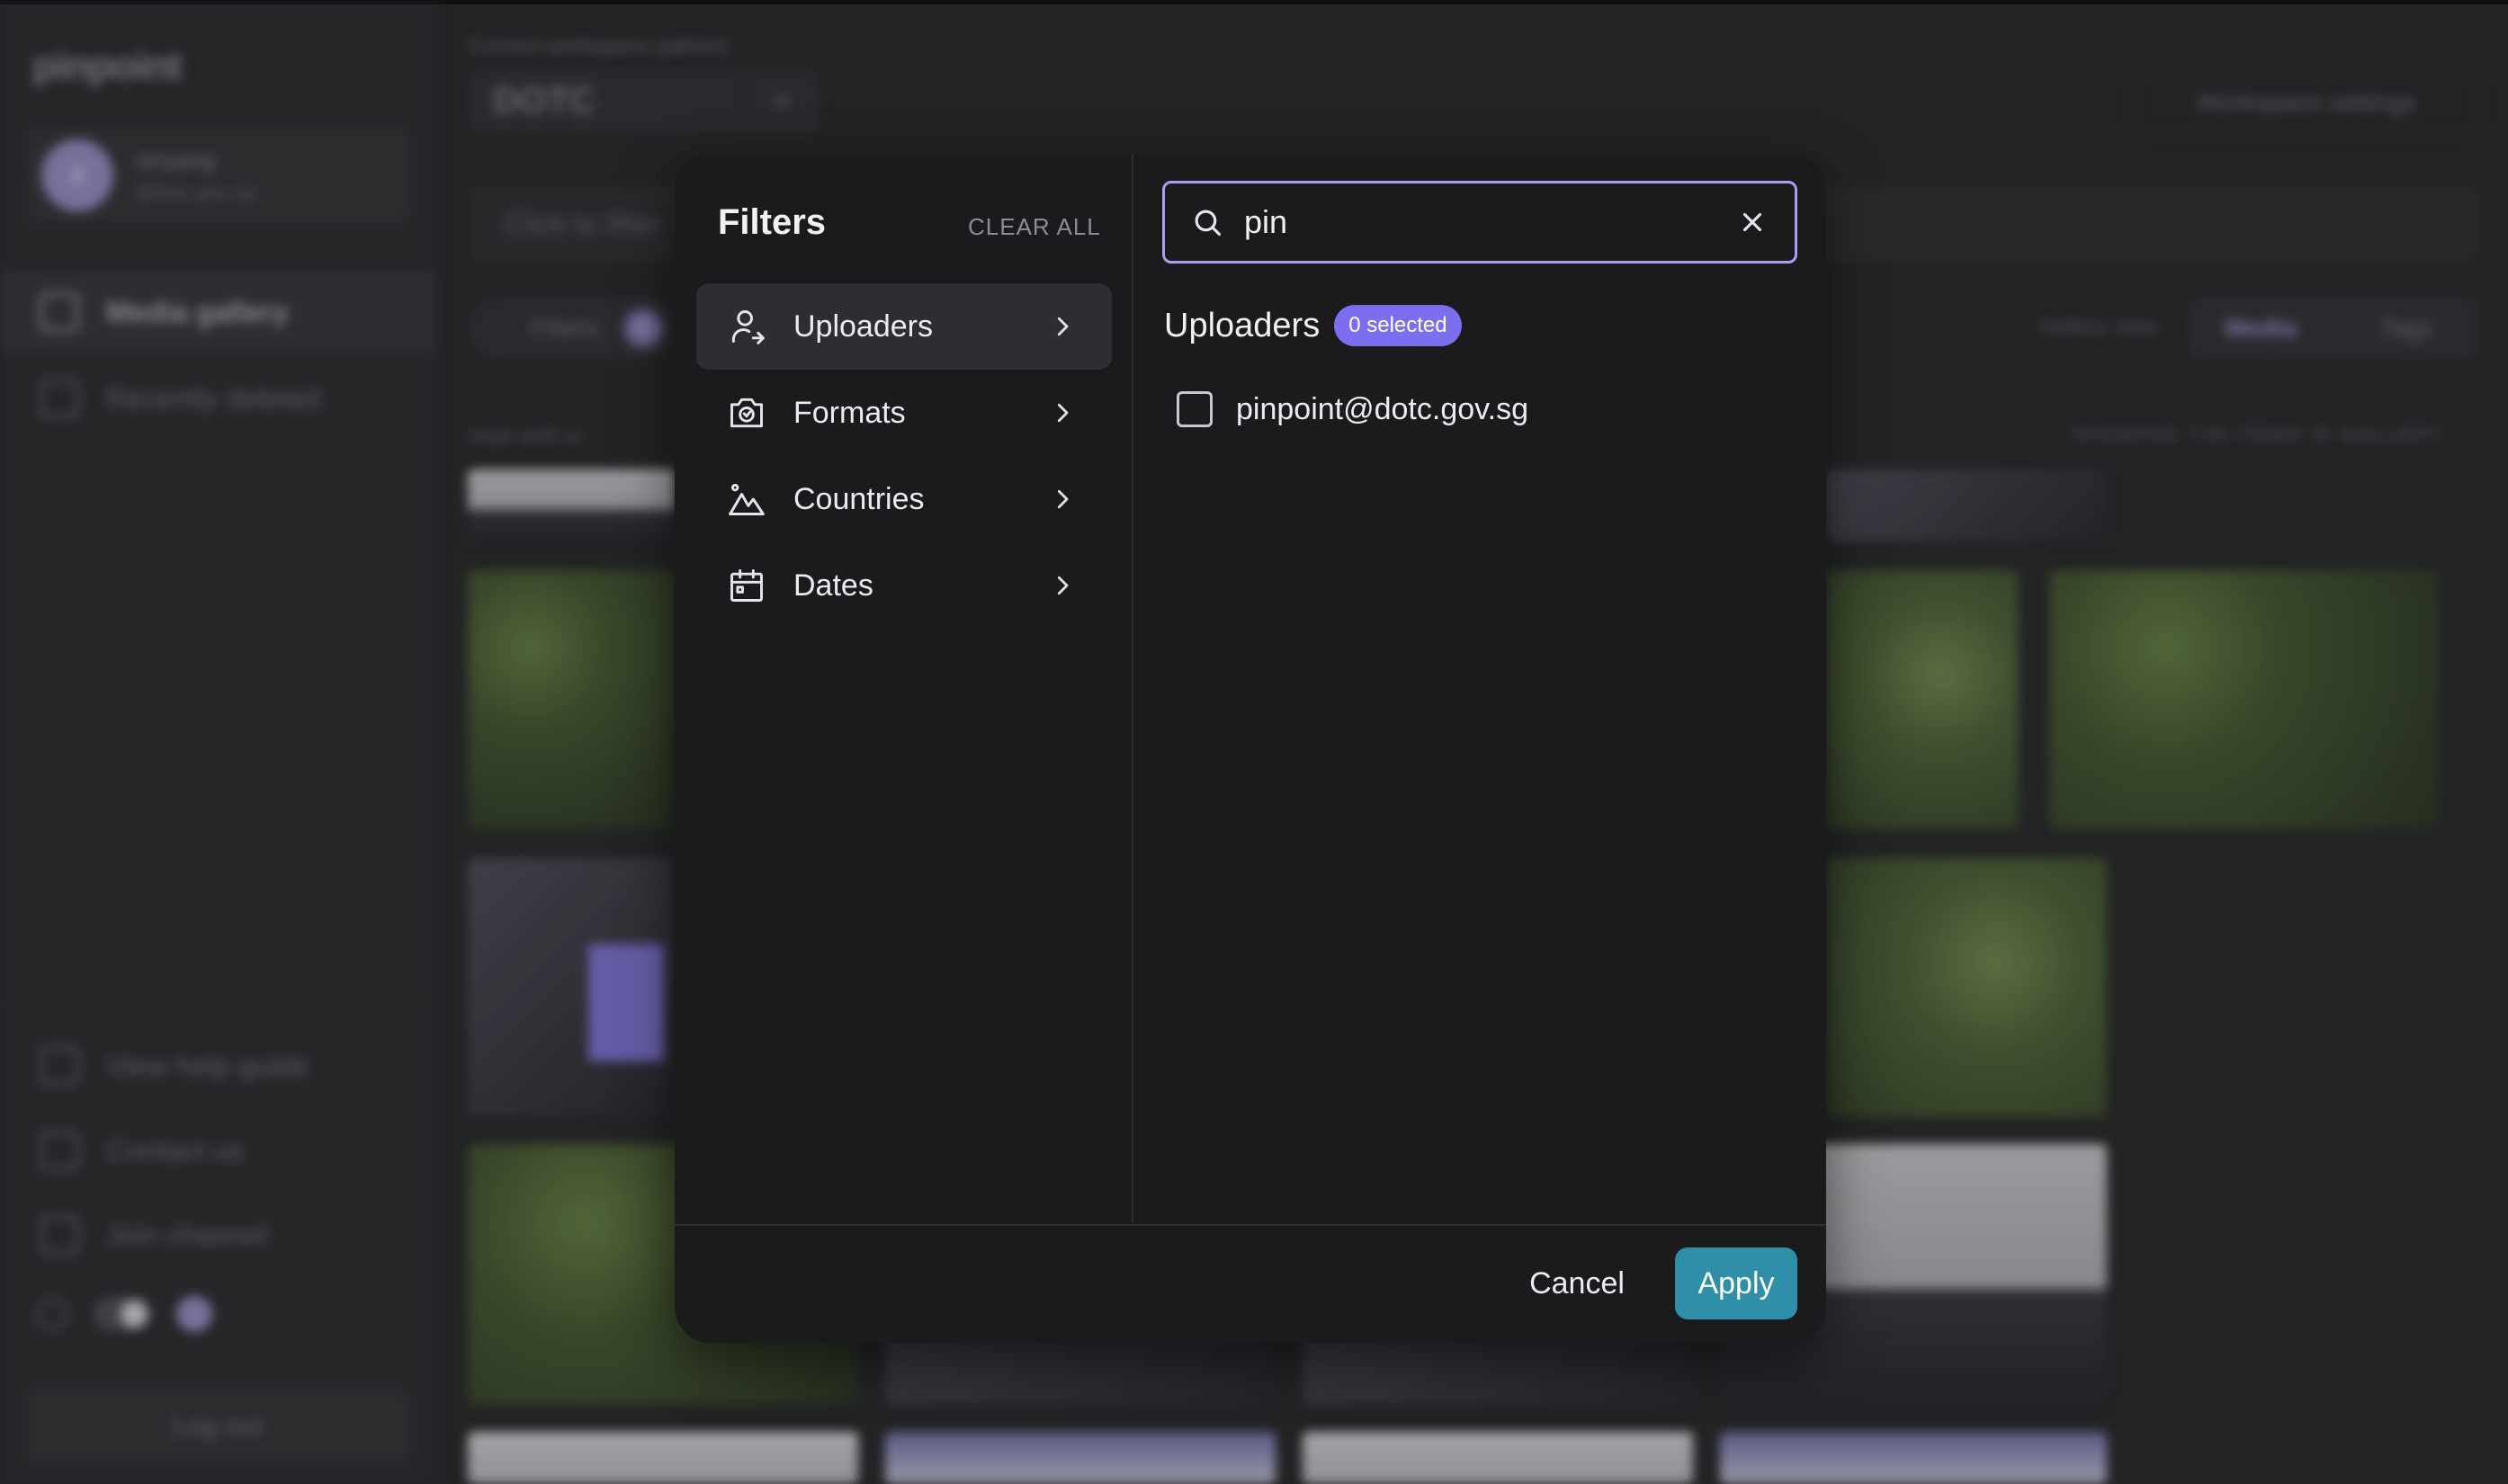 The height and width of the screenshot is (1484, 2508). What do you see at coordinates (1752, 222) in the screenshot?
I see `close-icon` at bounding box center [1752, 222].